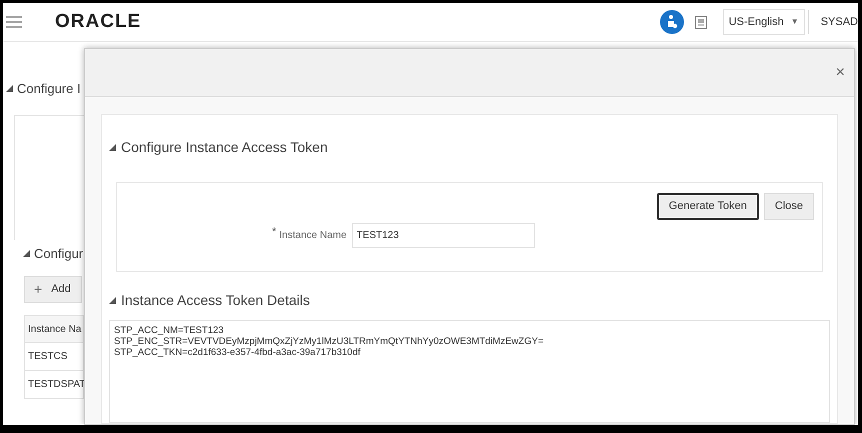 The image size is (862, 433). What do you see at coordinates (54, 329) in the screenshot?
I see `column-header: Instance Na` at bounding box center [54, 329].